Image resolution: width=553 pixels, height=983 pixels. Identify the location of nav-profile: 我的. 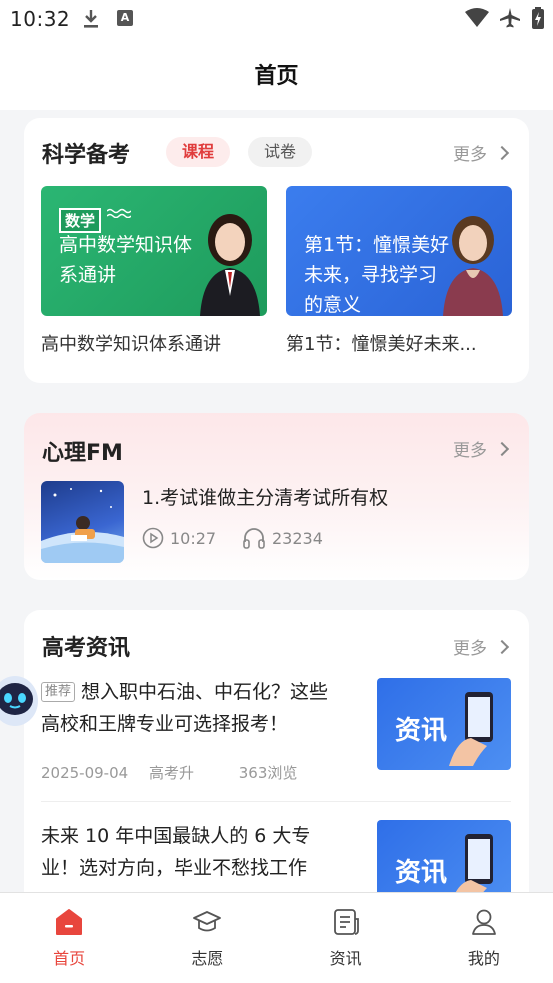
(484, 938).